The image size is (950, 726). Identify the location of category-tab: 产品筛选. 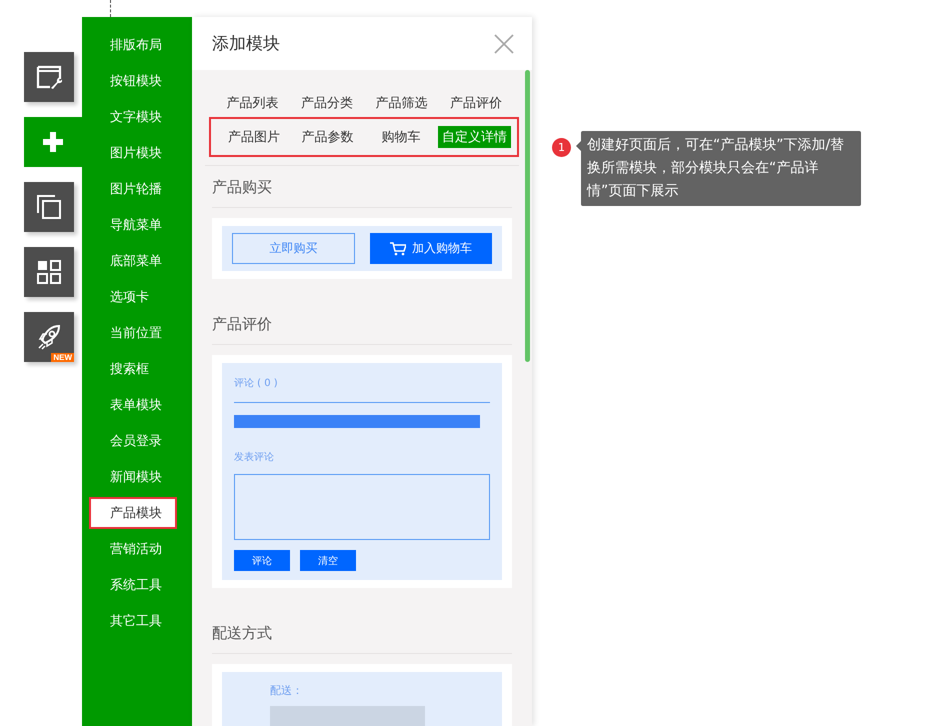
(401, 103).